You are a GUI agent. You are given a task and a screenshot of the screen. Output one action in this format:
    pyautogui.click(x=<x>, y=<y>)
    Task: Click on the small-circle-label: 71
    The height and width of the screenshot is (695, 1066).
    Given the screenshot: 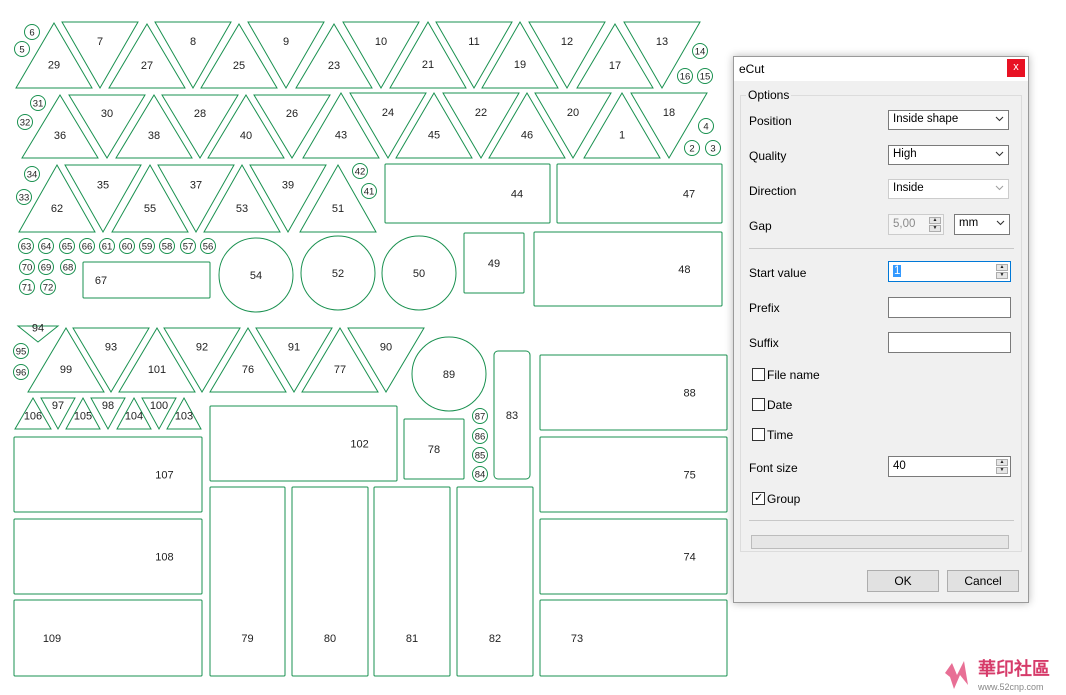 What is the action you would take?
    pyautogui.click(x=27, y=288)
    